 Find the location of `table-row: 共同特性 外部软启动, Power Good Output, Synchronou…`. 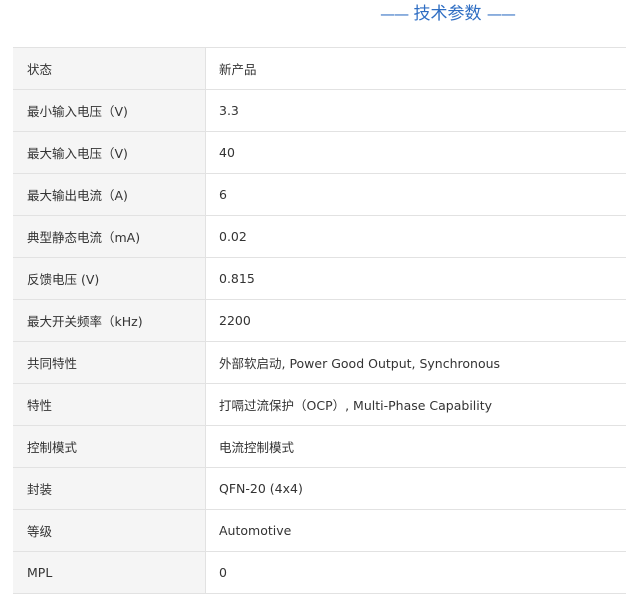

table-row: 共同特性 外部软启动, Power Good Output, Synchronou… is located at coordinates (319, 362).